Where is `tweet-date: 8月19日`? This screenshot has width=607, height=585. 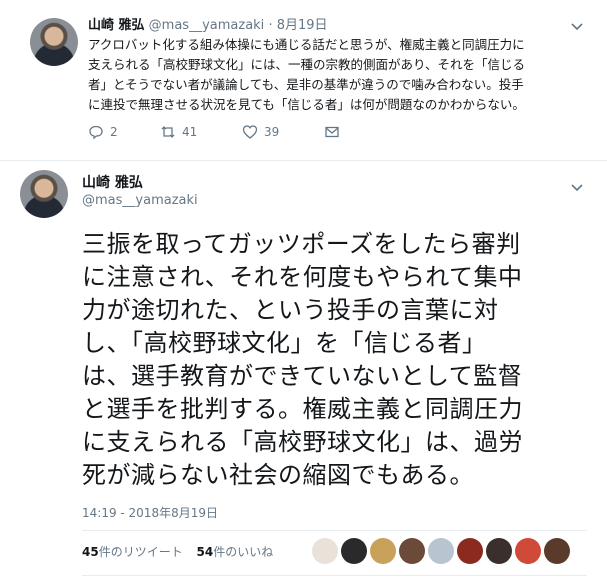
tweet-date: 8月19日 is located at coordinates (302, 25).